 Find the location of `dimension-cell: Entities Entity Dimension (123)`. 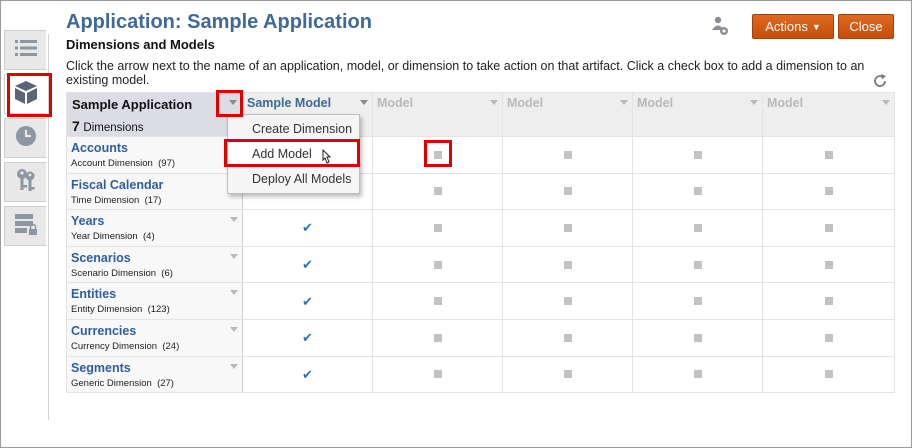

dimension-cell: Entities Entity Dimension (123) is located at coordinates (154, 301).